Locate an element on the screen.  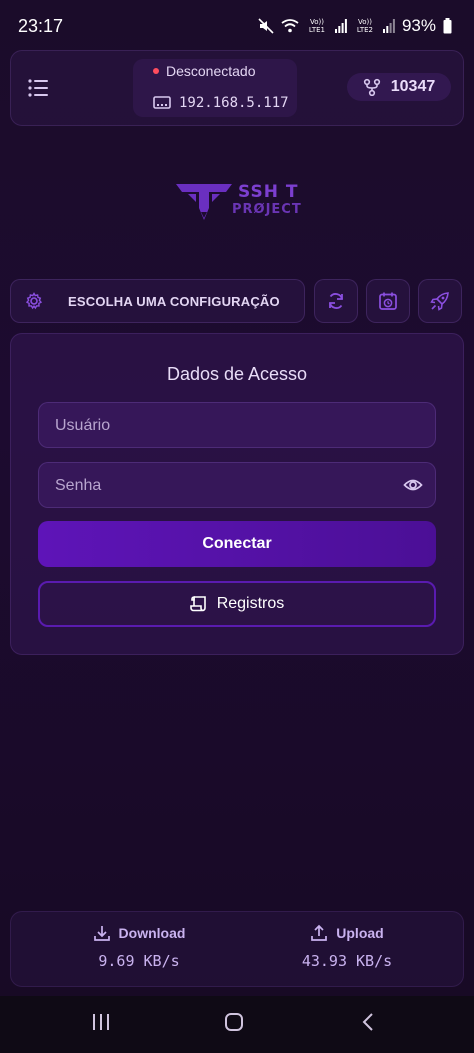
sim2-label: Vo)) LTE2 is located at coordinates (365, 26).